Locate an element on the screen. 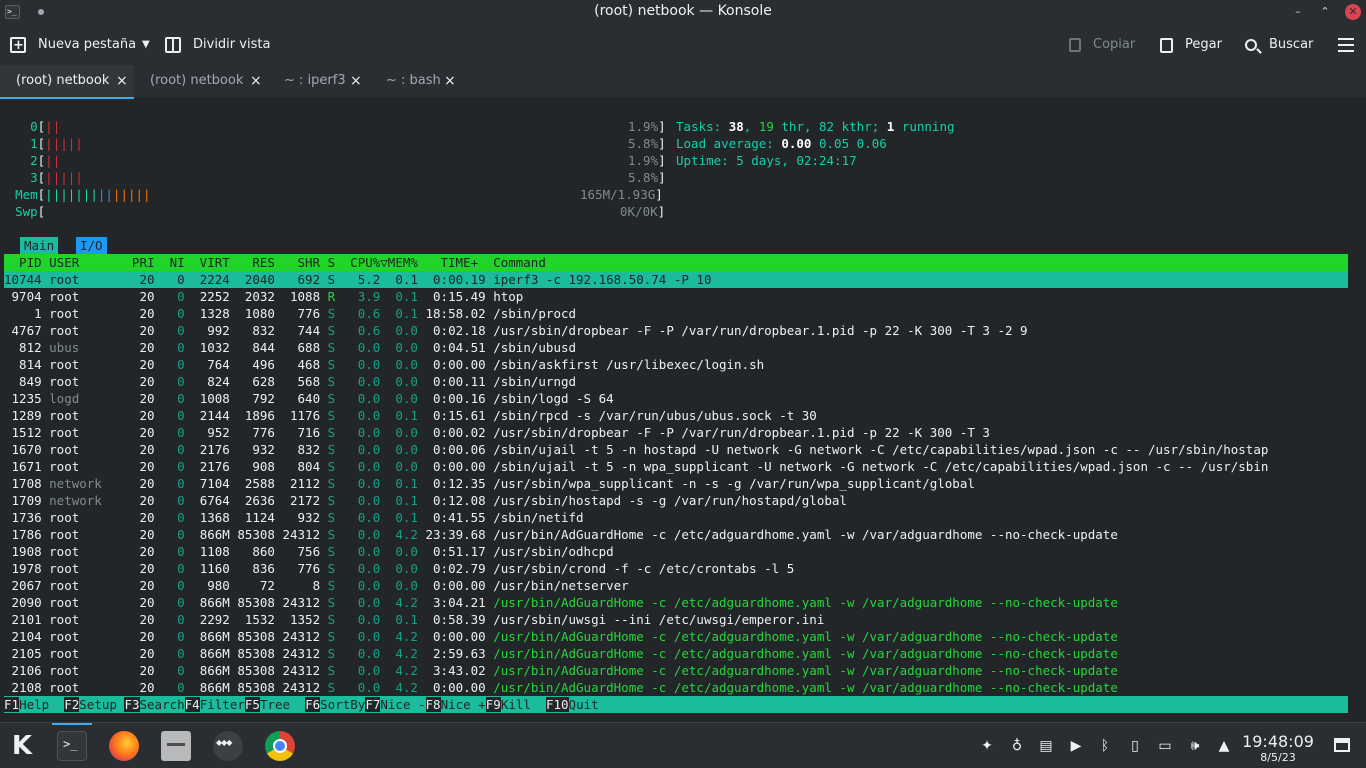 This screenshot has width=1366, height=768. fkey-f6: F6 is located at coordinates (313, 704).